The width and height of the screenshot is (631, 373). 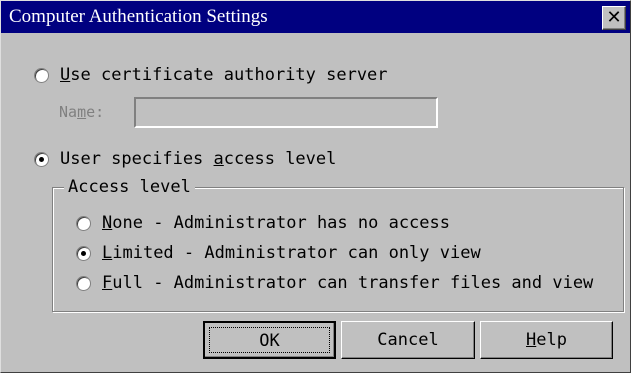 I want to click on ok-button-label: OK, so click(x=269, y=340).